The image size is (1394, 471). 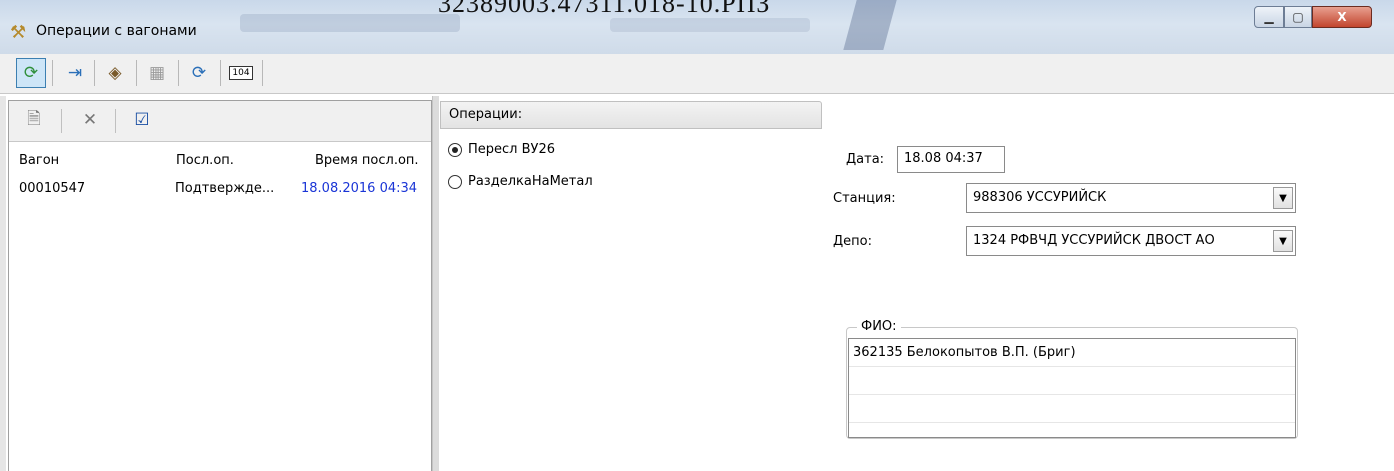 What do you see at coordinates (1131, 198) in the screenshot?
I see `station-select: 988306 УССУРИЙСК ▼` at bounding box center [1131, 198].